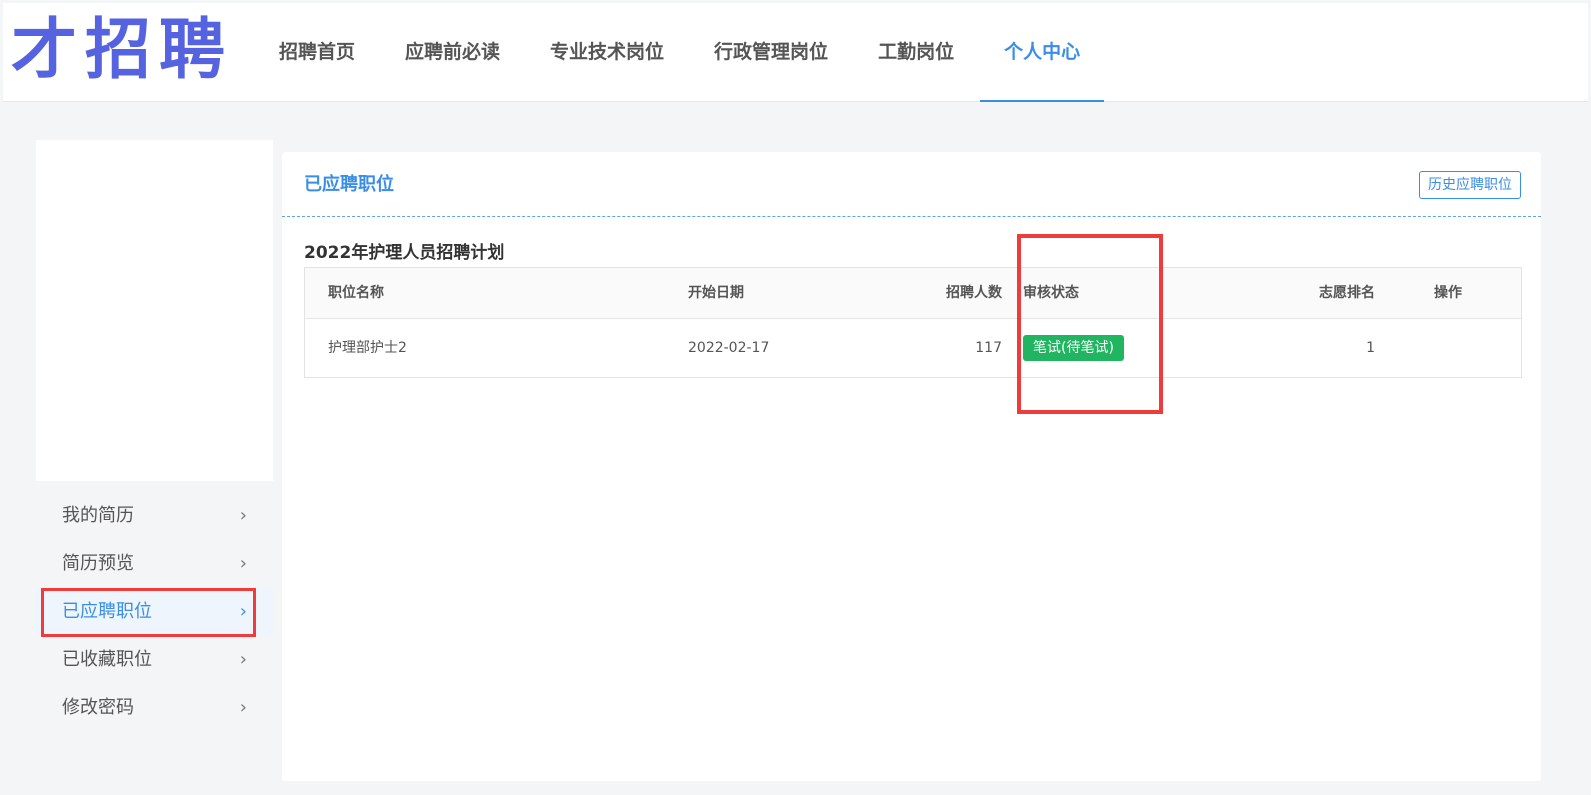 This screenshot has height=795, width=1591. I want to click on table-header: 职位名称 开始日期 招聘人数 审核状态 志愿排名 操作, so click(913, 293).